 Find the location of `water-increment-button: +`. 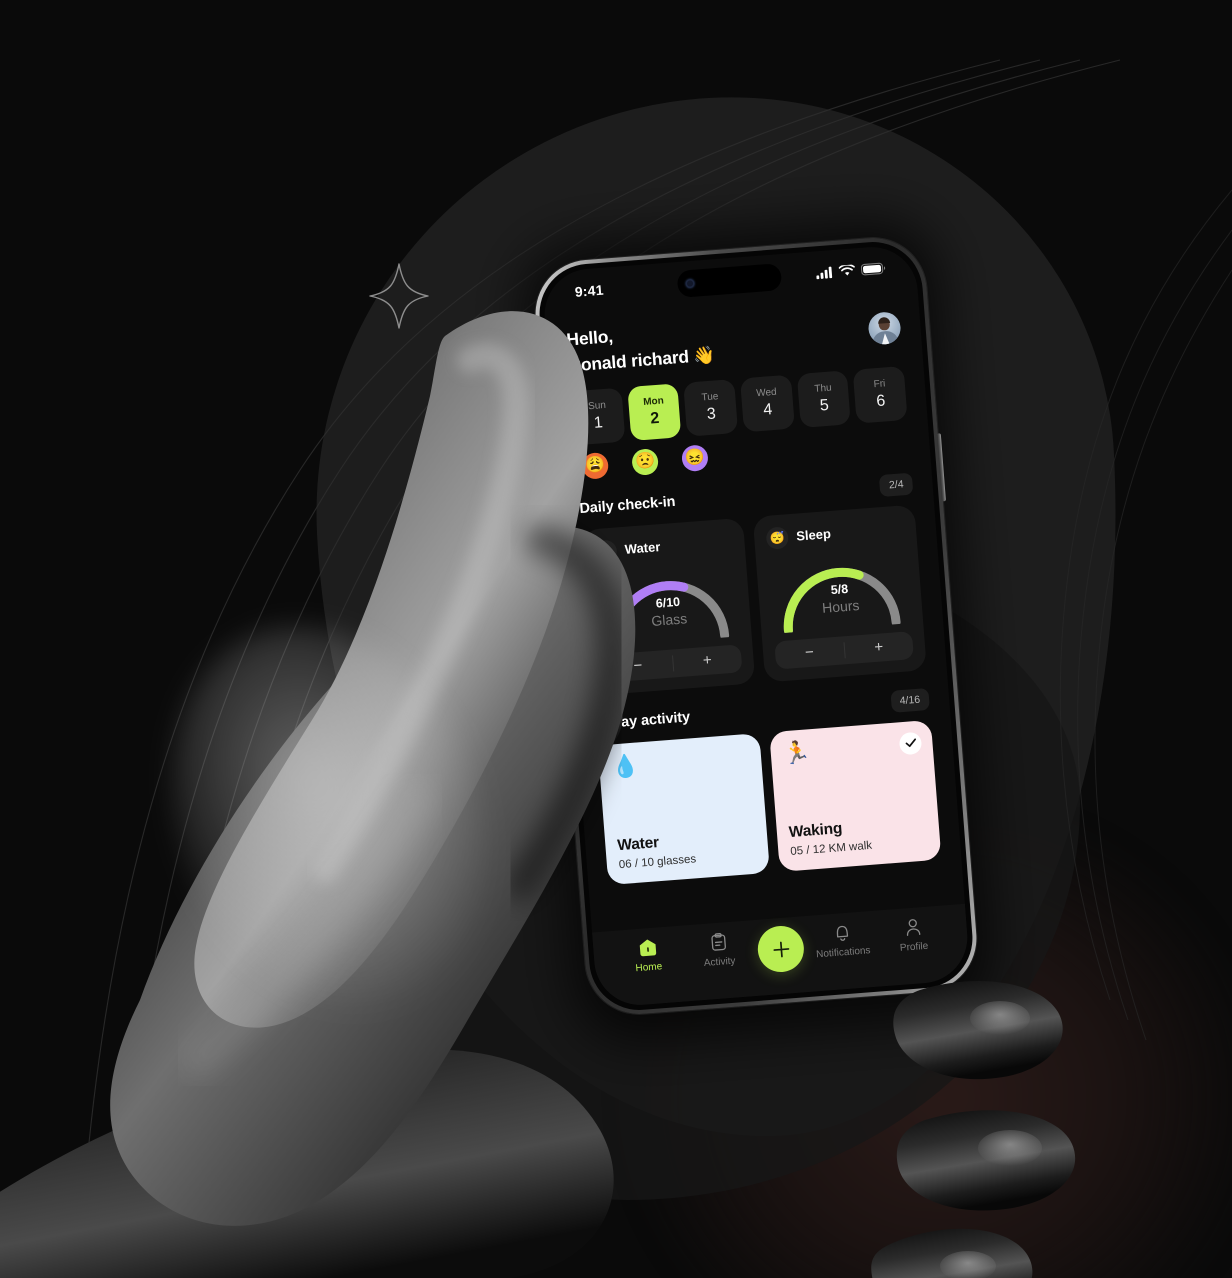

water-increment-button: + is located at coordinates (707, 660).